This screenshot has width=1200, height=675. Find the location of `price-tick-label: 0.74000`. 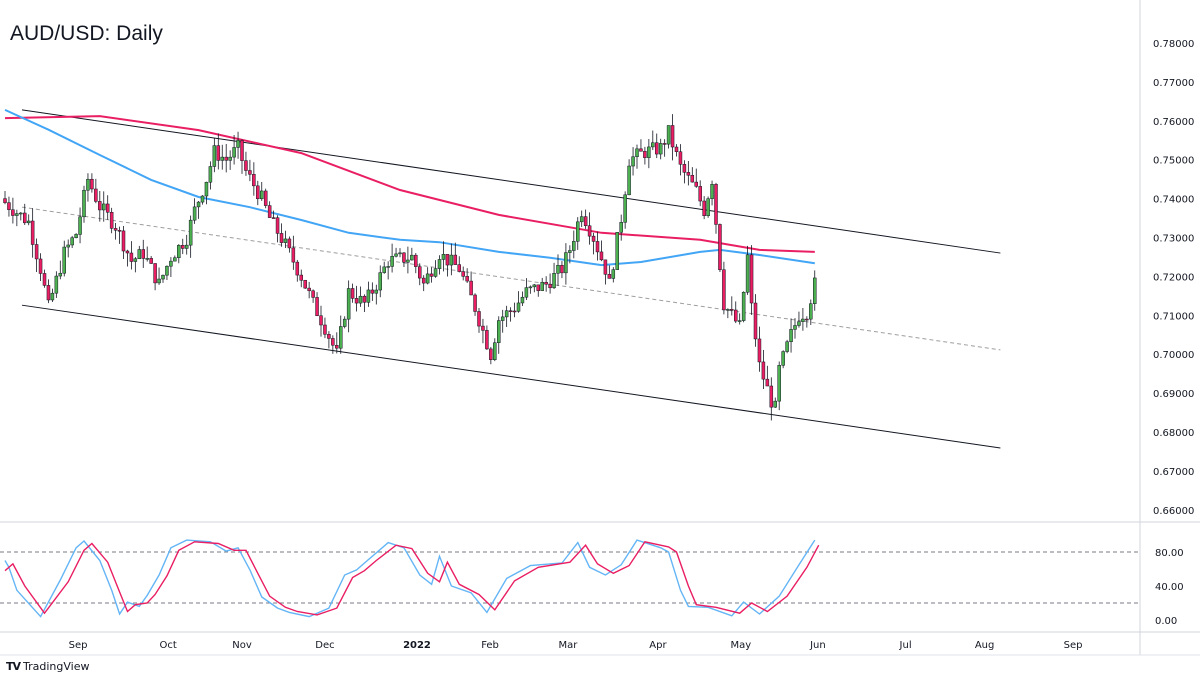

price-tick-label: 0.74000 is located at coordinates (1173, 200).